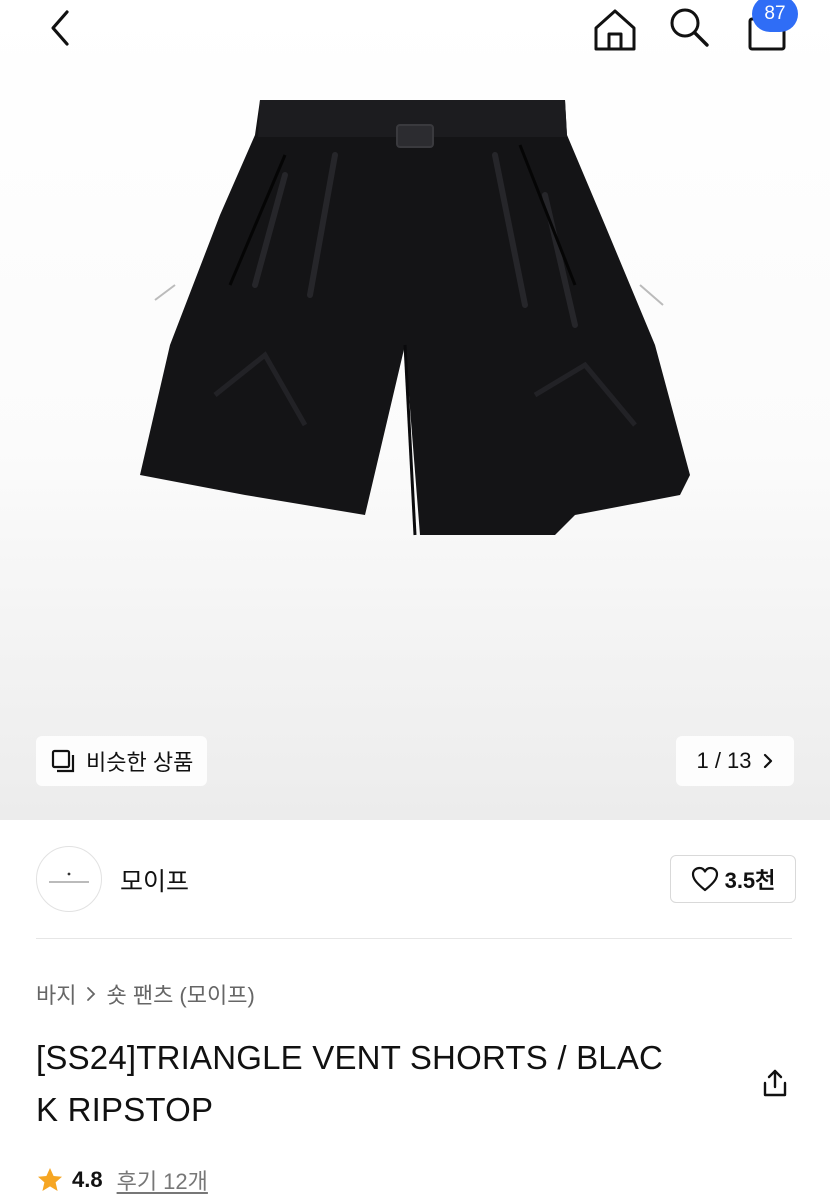 The height and width of the screenshot is (1200, 830). What do you see at coordinates (63, 761) in the screenshot?
I see `similar-items-icon` at bounding box center [63, 761].